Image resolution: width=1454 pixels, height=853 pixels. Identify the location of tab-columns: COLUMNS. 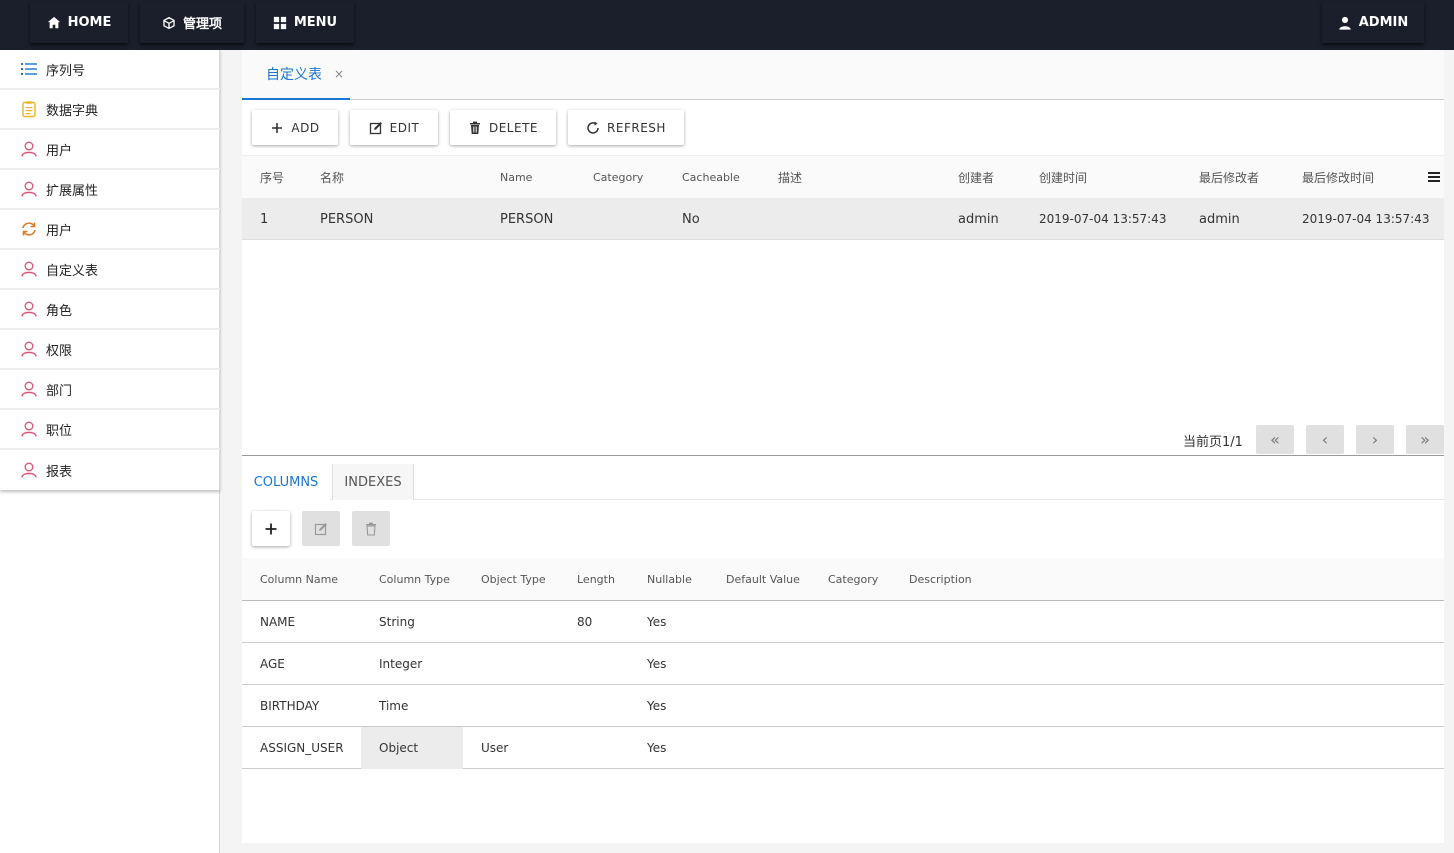
(286, 482).